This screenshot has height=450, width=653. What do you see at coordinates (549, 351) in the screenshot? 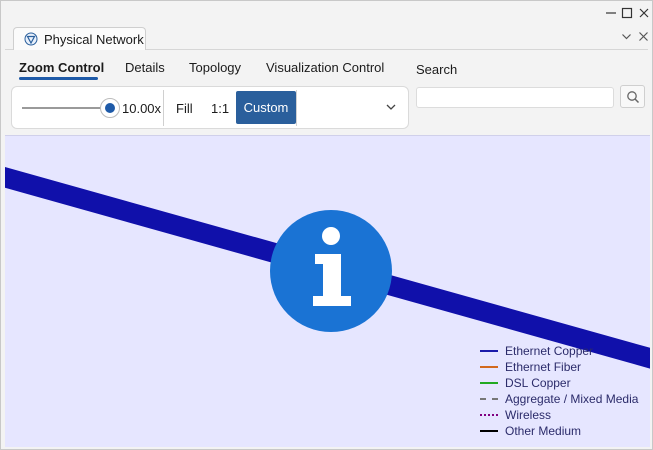
I see `legend-label: Ethernet Copper` at bounding box center [549, 351].